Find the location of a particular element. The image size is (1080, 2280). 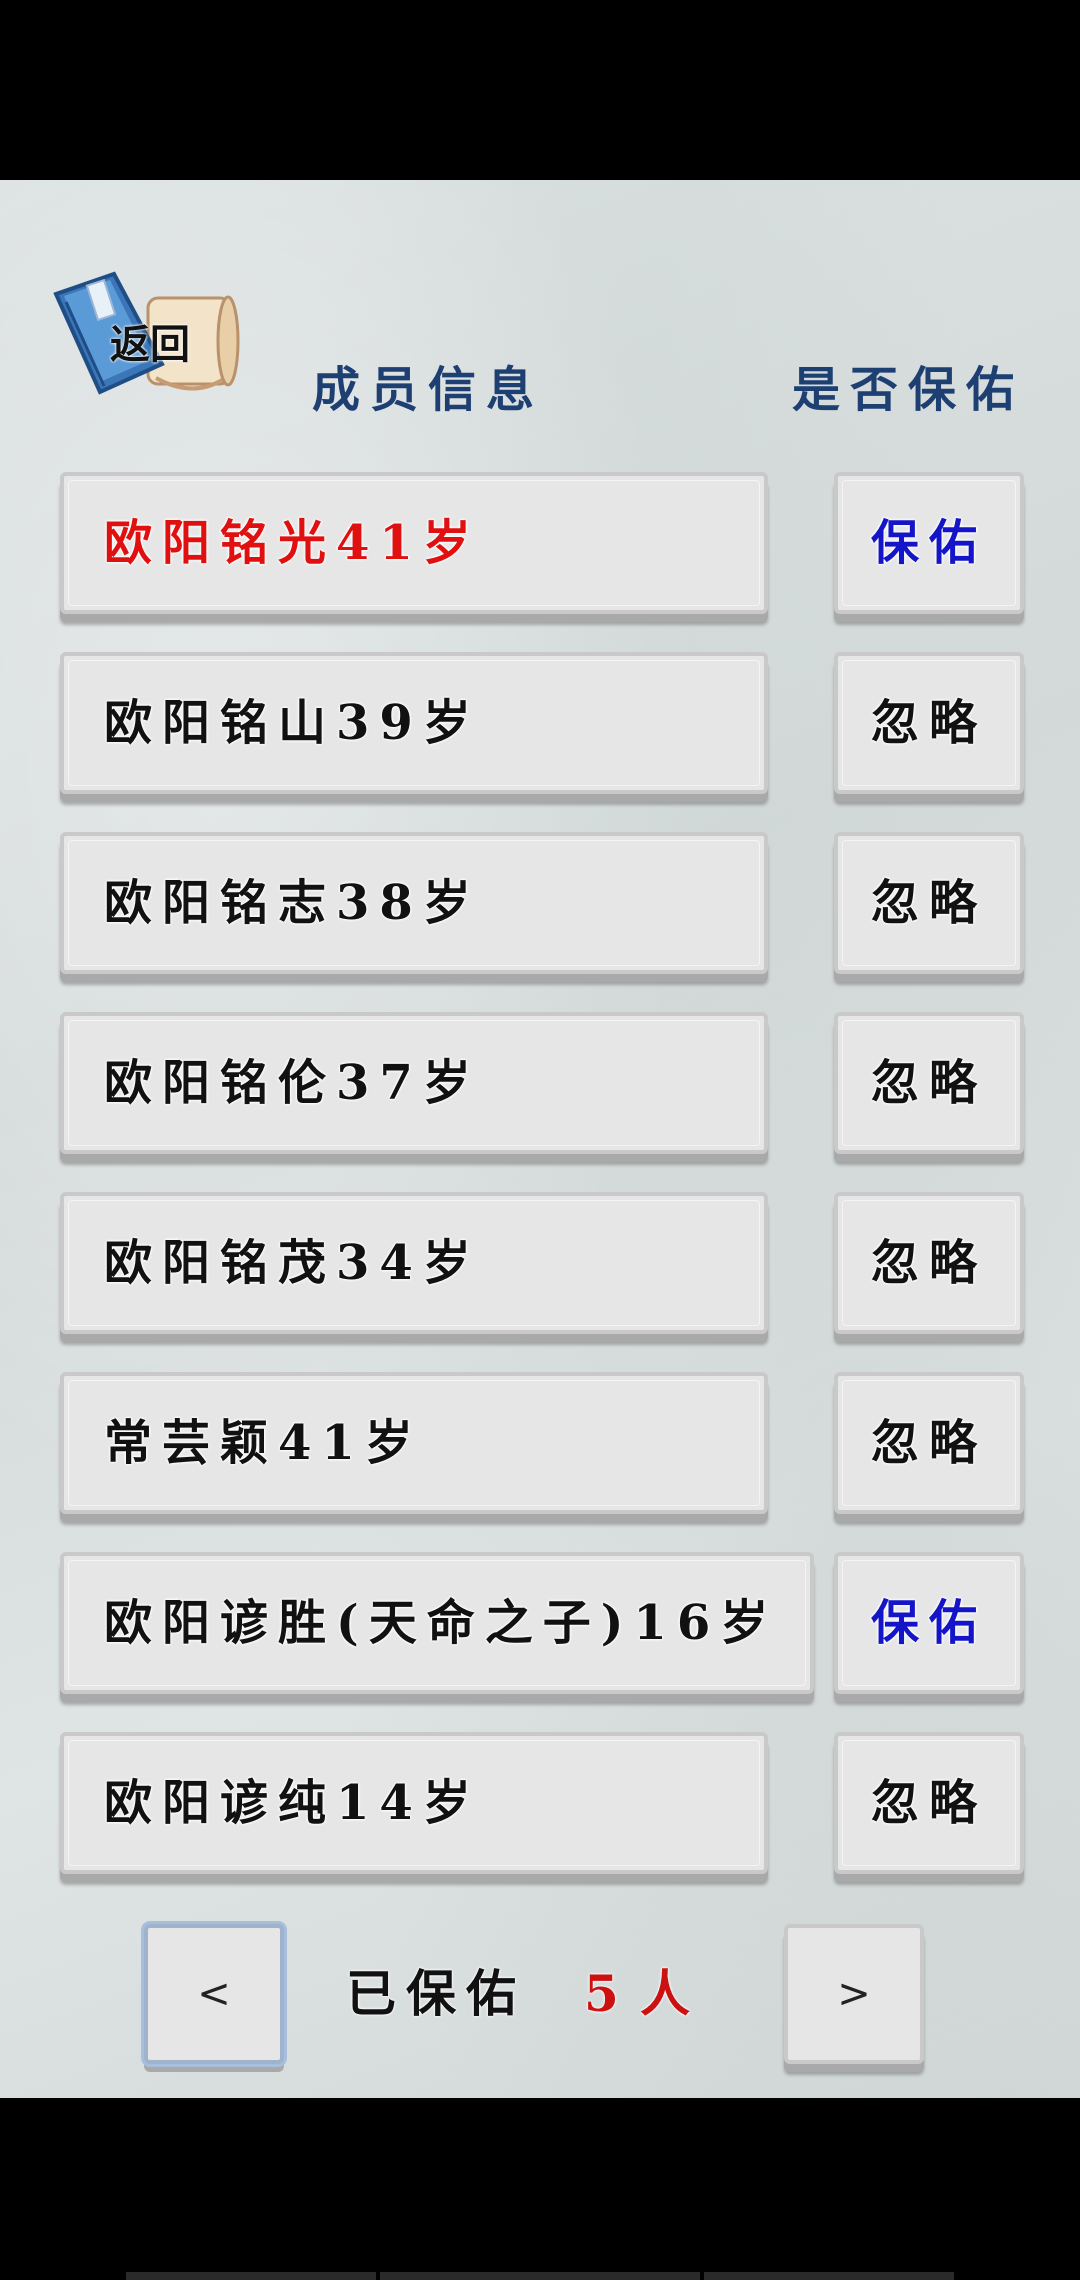

member-info-heading: 成员信息 is located at coordinates (428, 390).